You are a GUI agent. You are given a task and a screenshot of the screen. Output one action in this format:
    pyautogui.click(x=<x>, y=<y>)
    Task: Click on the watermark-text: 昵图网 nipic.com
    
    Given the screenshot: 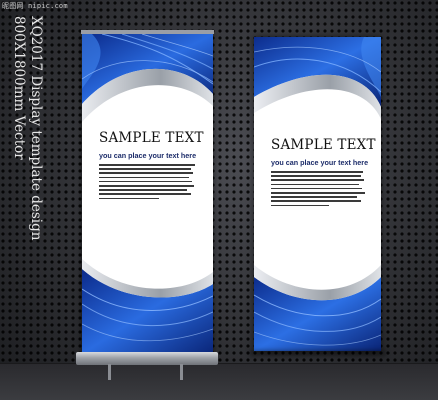 What is the action you would take?
    pyautogui.click(x=35, y=6)
    